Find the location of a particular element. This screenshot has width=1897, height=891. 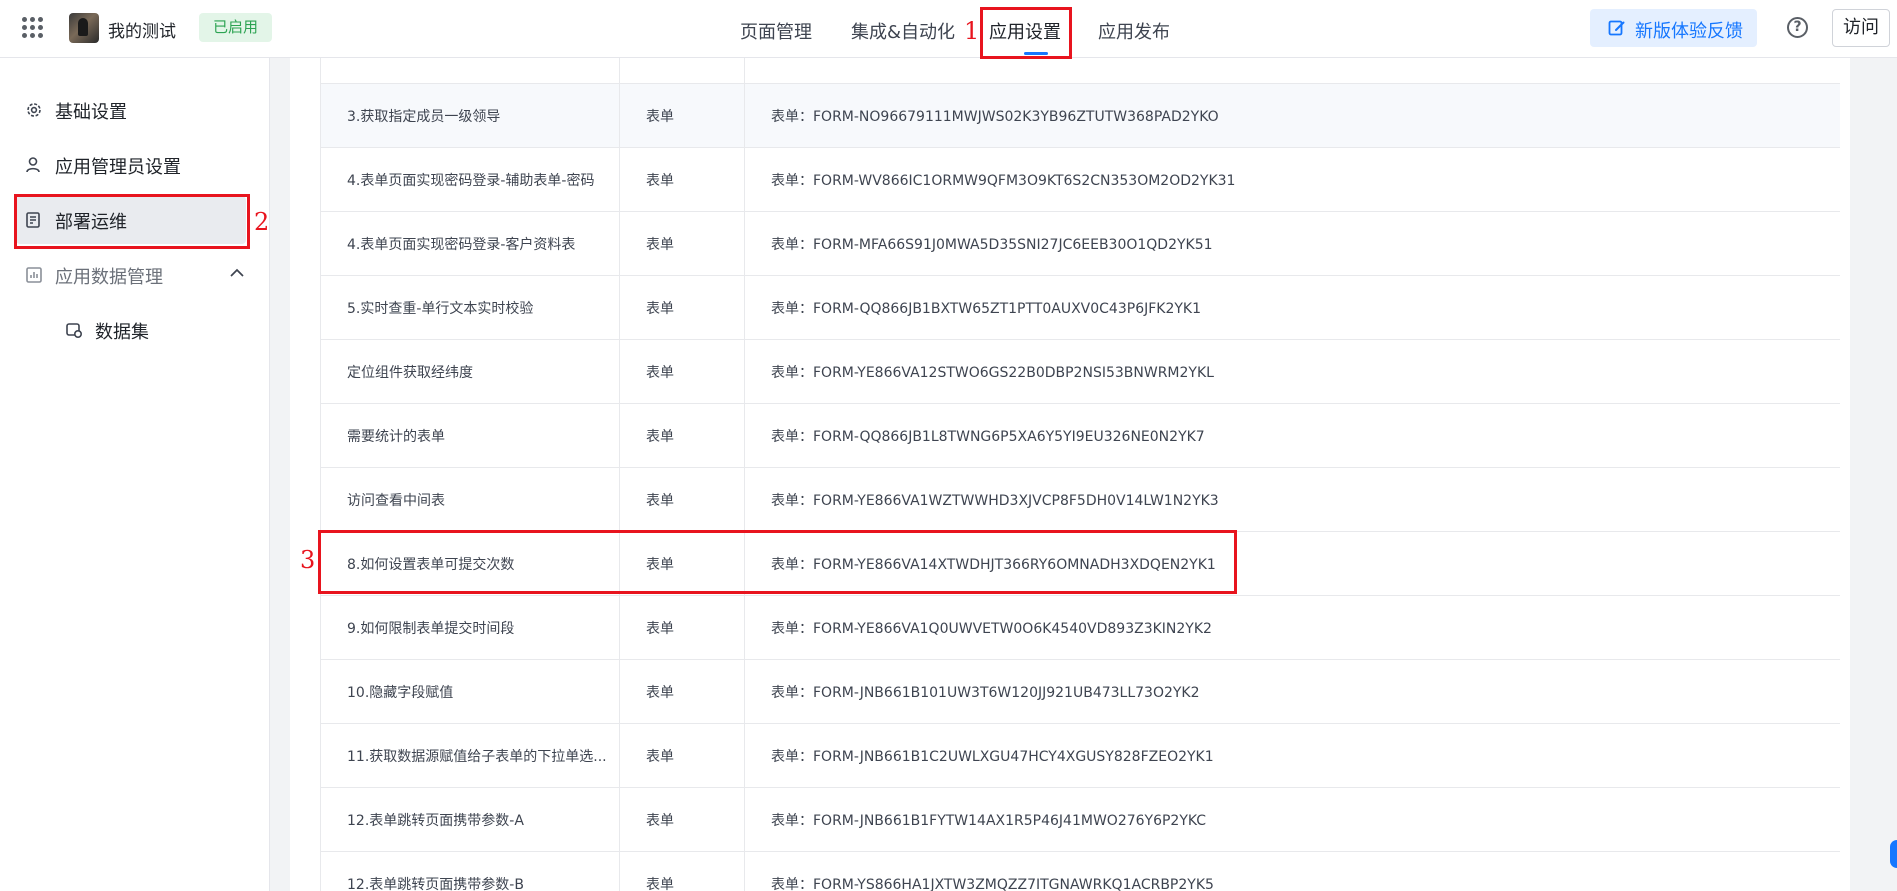

data-icon is located at coordinates (34, 275).